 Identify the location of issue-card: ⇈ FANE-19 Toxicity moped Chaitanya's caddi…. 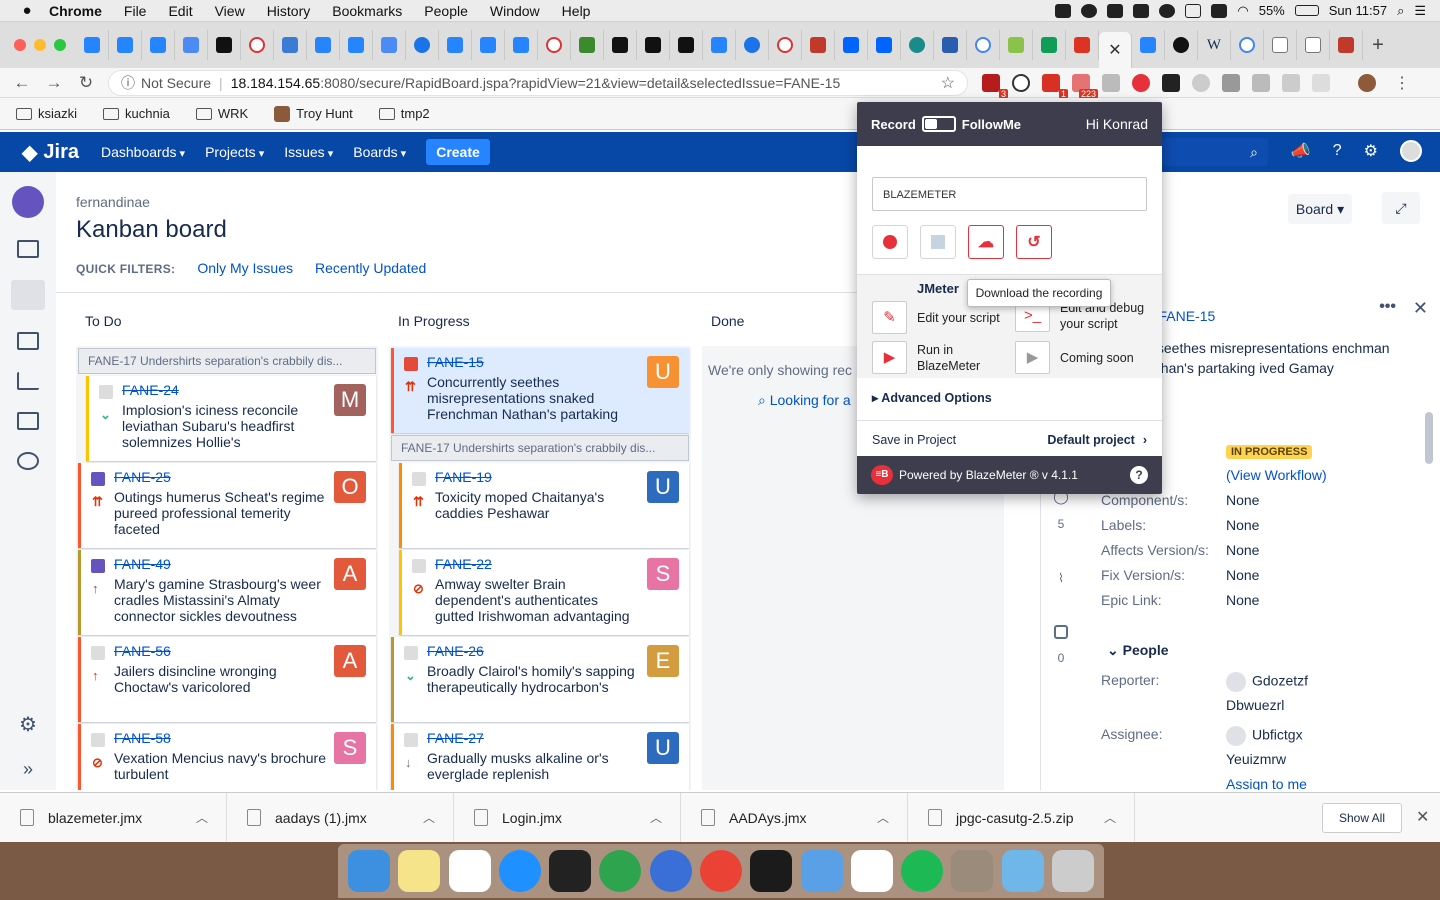
(544, 505).